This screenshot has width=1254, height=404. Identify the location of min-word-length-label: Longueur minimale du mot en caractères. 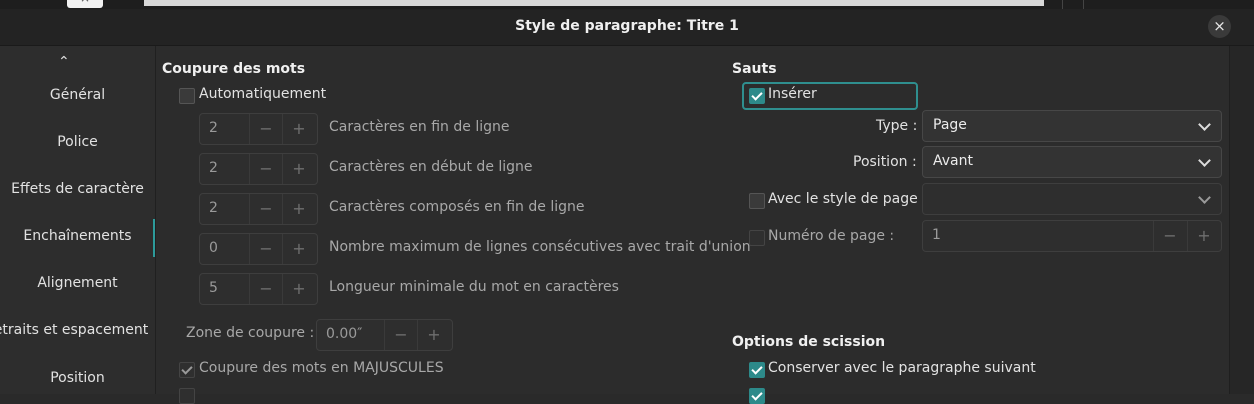
(474, 287).